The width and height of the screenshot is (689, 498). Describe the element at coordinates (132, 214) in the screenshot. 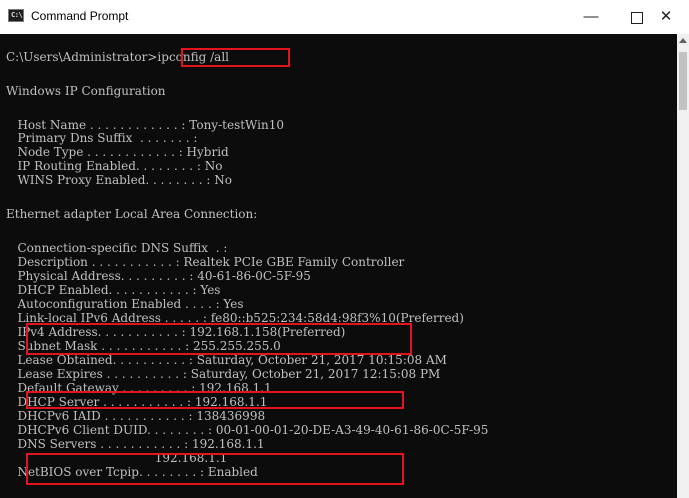

I see `console-line: Ethernet adapter Local Area Connection:` at that location.